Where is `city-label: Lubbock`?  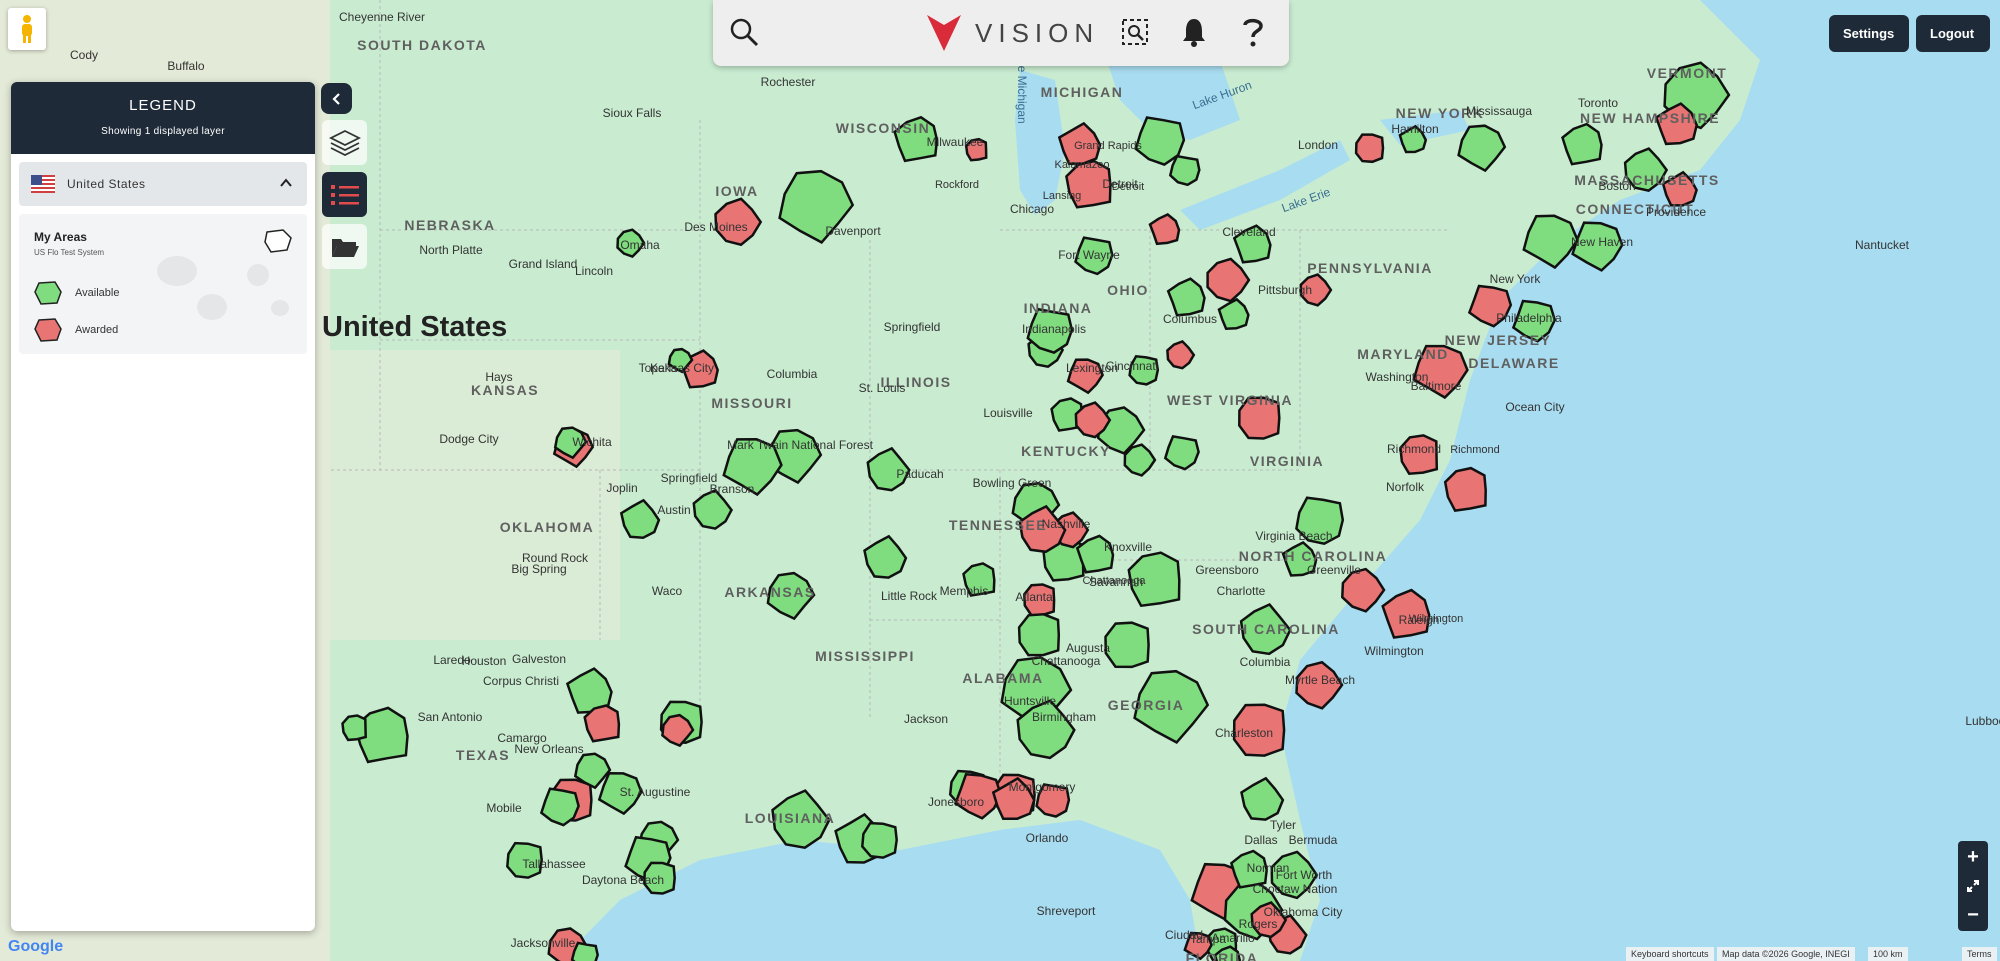 city-label: Lubbock is located at coordinates (1982, 721).